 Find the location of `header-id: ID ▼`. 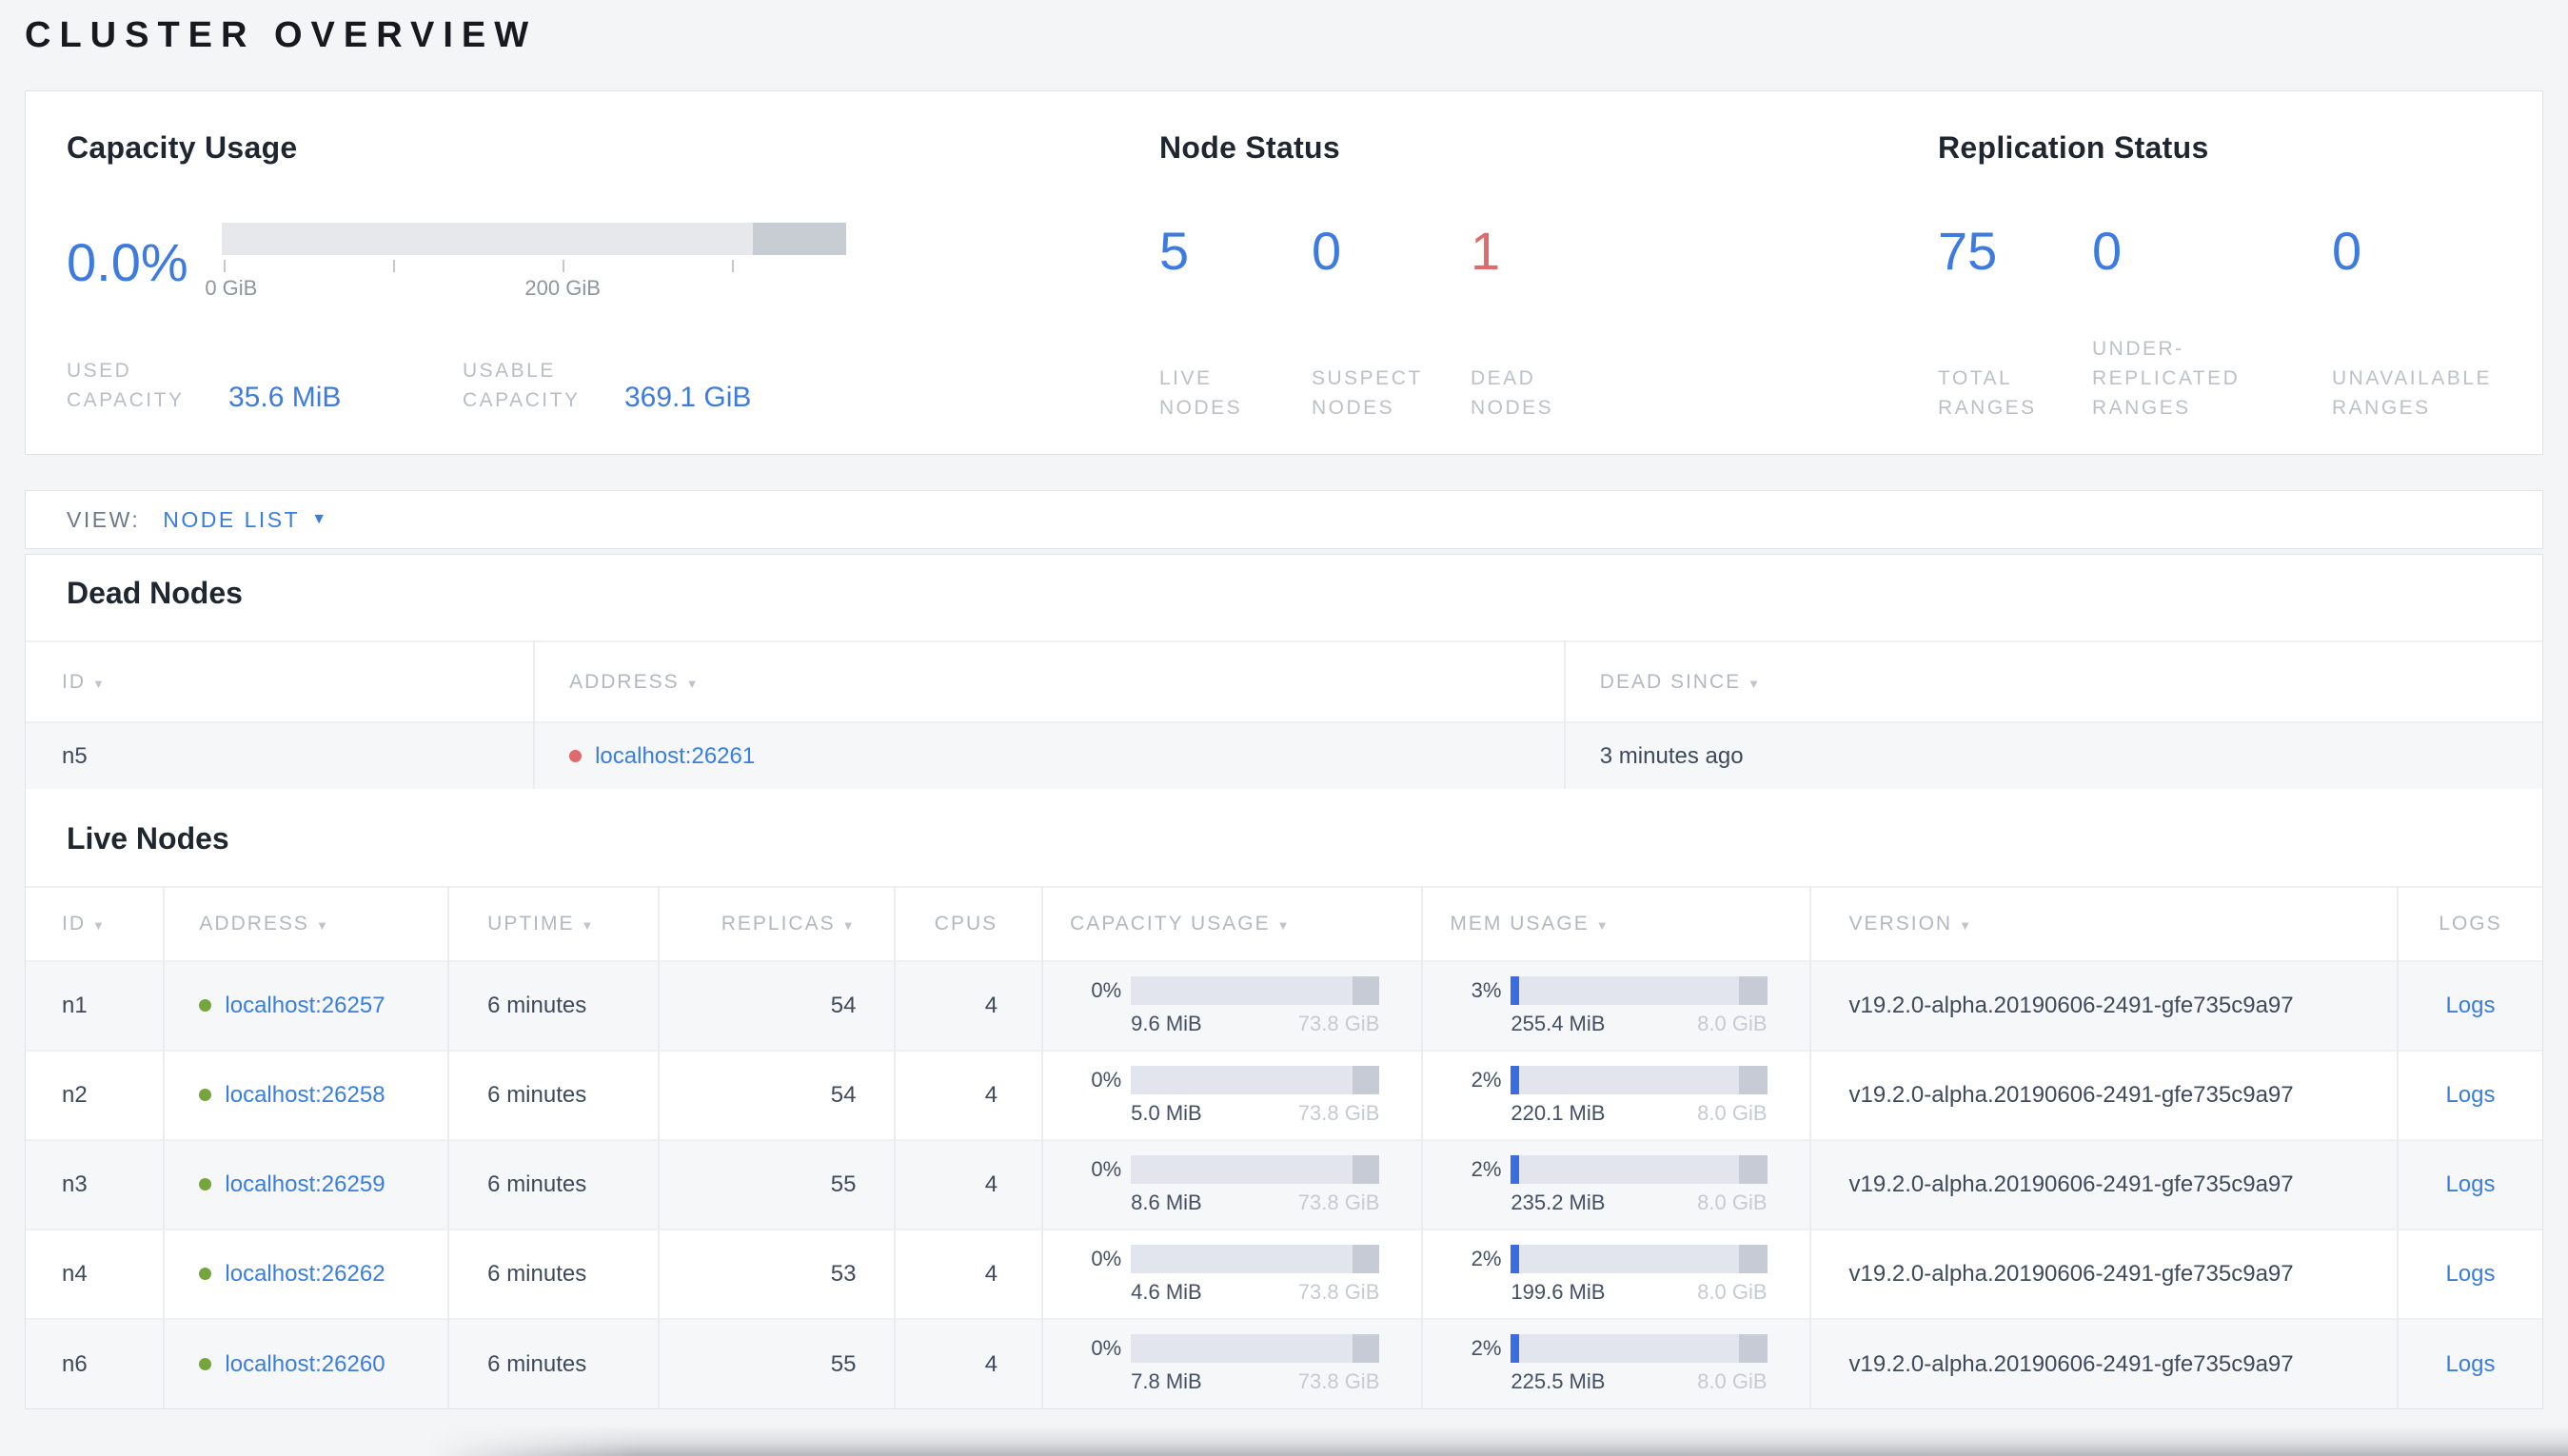

header-id: ID ▼ is located at coordinates (95, 924).